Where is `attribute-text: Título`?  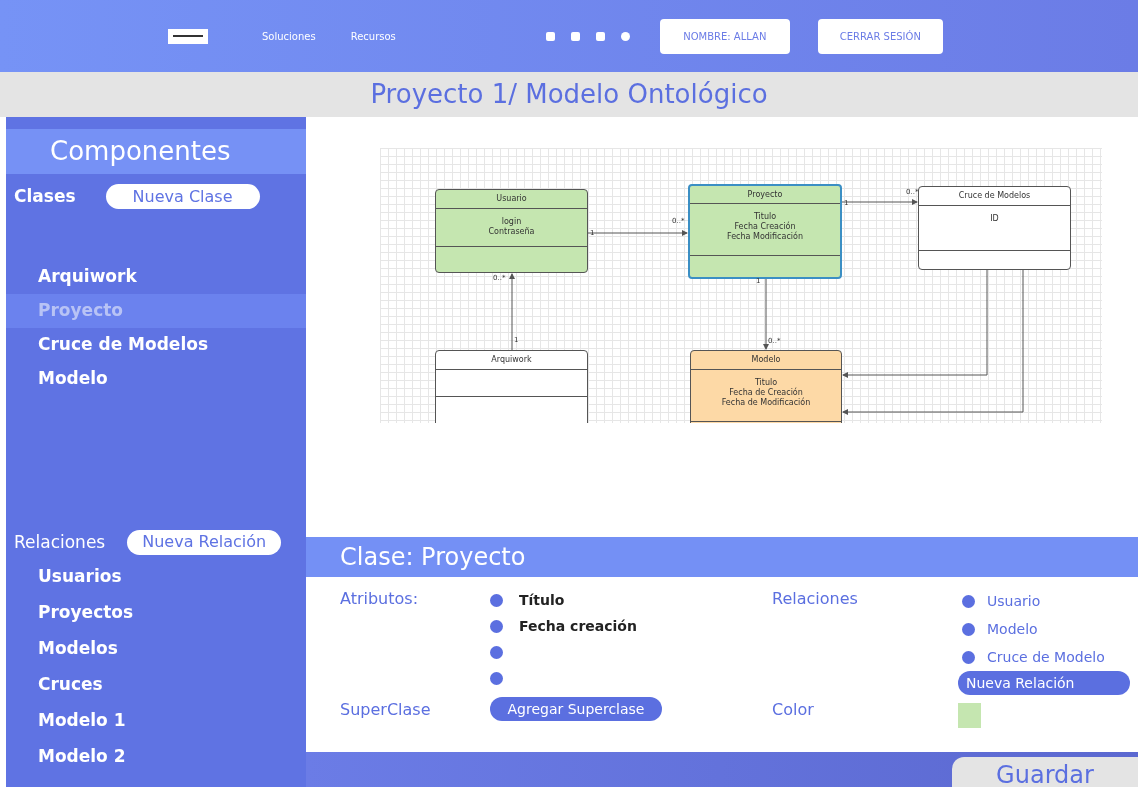 attribute-text: Título is located at coordinates (542, 600).